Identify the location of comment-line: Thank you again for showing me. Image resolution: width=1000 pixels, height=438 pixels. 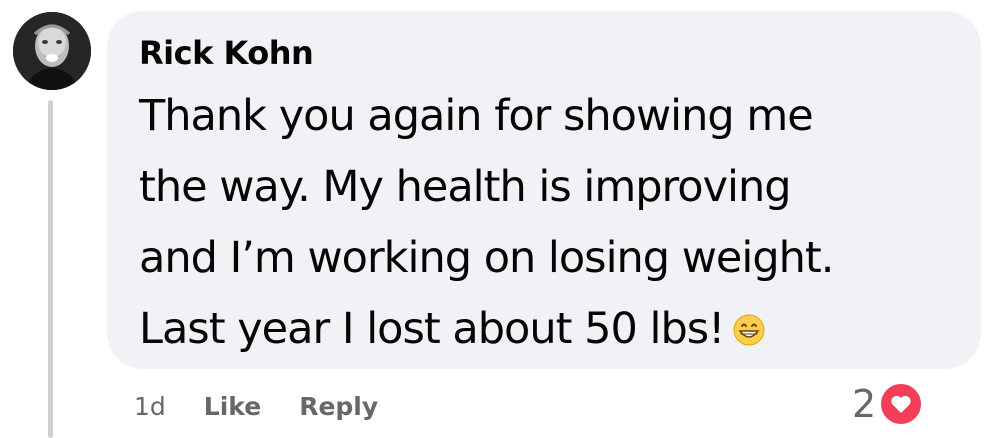
(476, 116).